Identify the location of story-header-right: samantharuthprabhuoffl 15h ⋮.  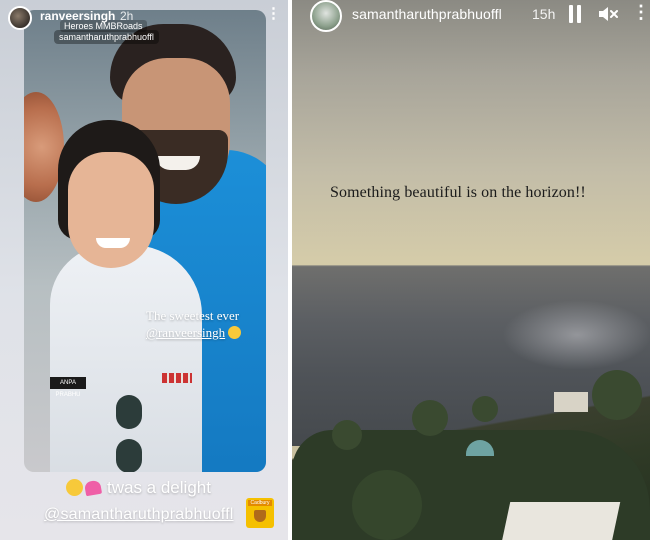
(471, 20).